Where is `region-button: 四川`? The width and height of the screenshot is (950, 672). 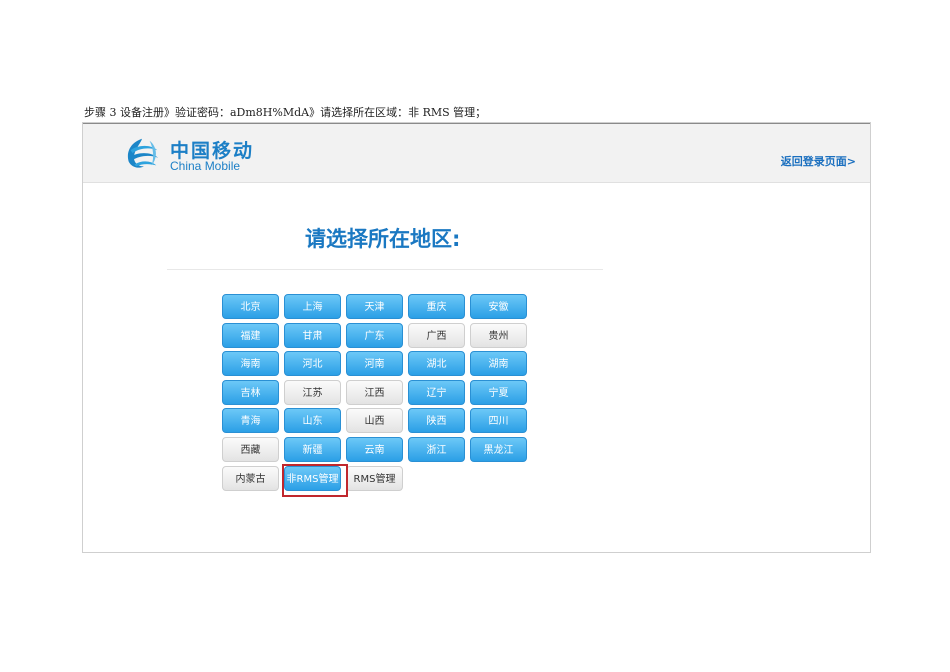 region-button: 四川 is located at coordinates (498, 421).